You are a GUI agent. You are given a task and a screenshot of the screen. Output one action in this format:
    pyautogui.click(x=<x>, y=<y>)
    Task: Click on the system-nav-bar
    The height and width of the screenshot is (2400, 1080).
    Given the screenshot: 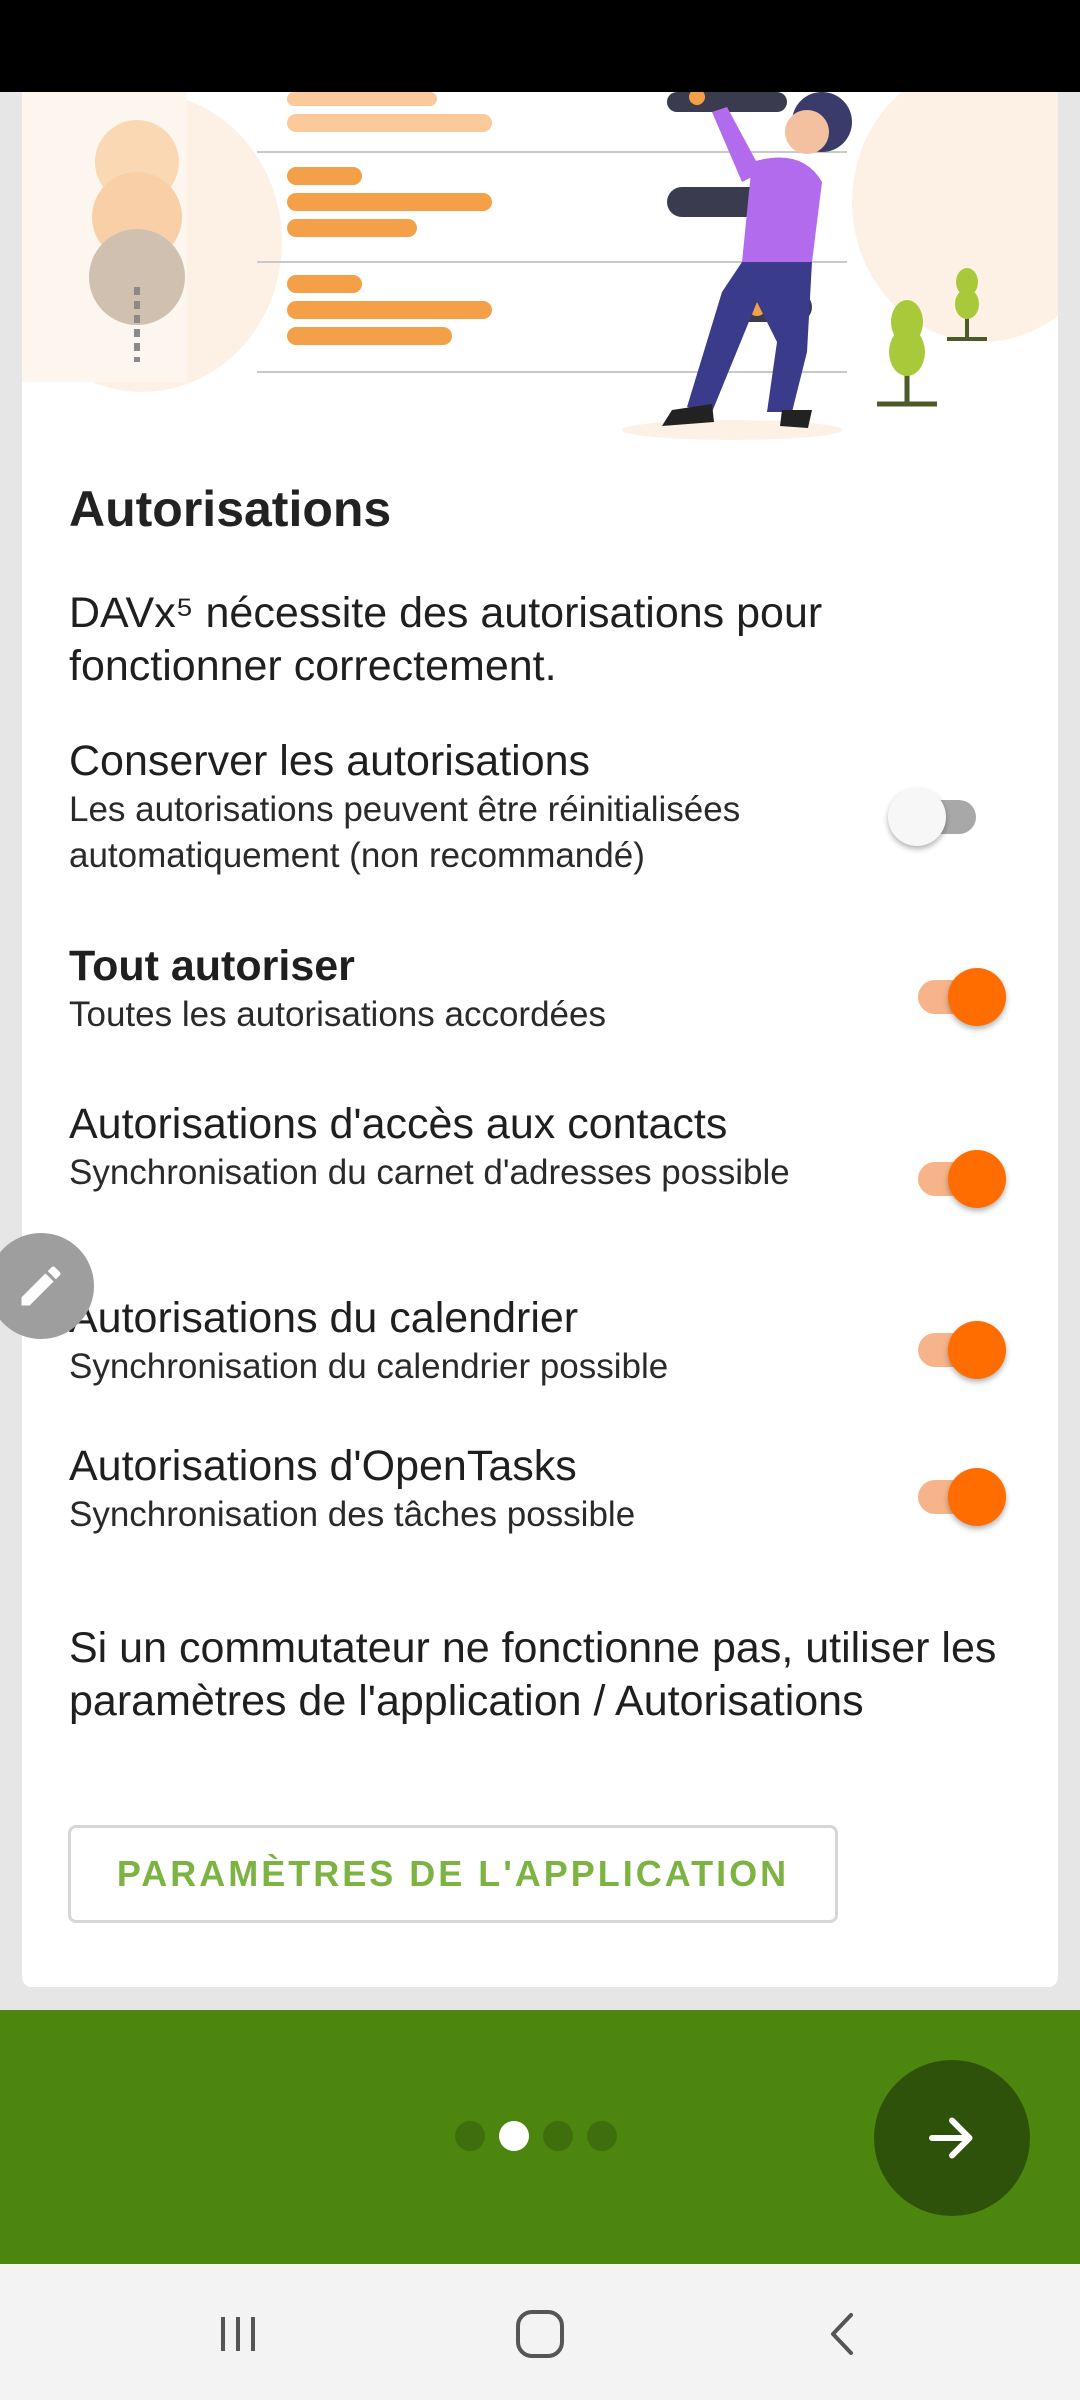 What is the action you would take?
    pyautogui.click(x=540, y=2332)
    